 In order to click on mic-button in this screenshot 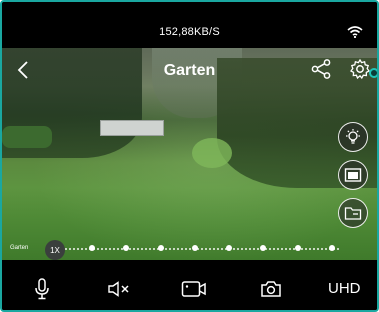, I will do `click(42, 289)`.